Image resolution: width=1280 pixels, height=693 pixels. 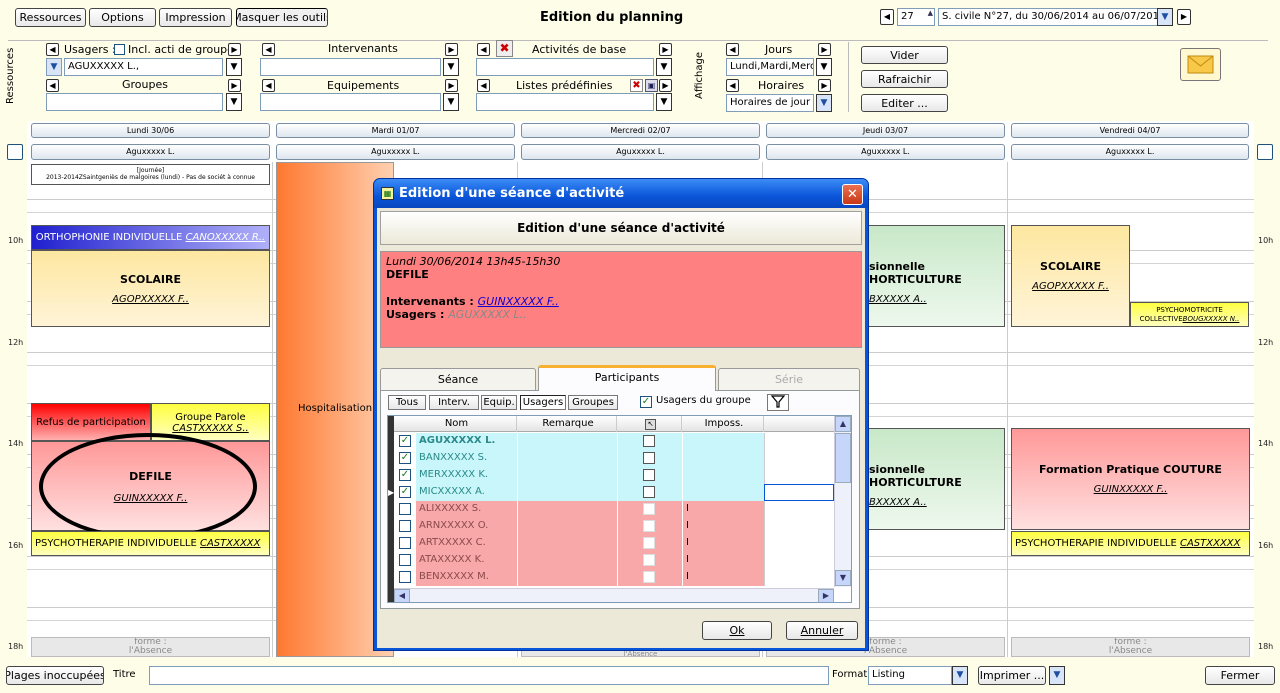 I want to click on filter-equip: Equip., so click(x=499, y=402).